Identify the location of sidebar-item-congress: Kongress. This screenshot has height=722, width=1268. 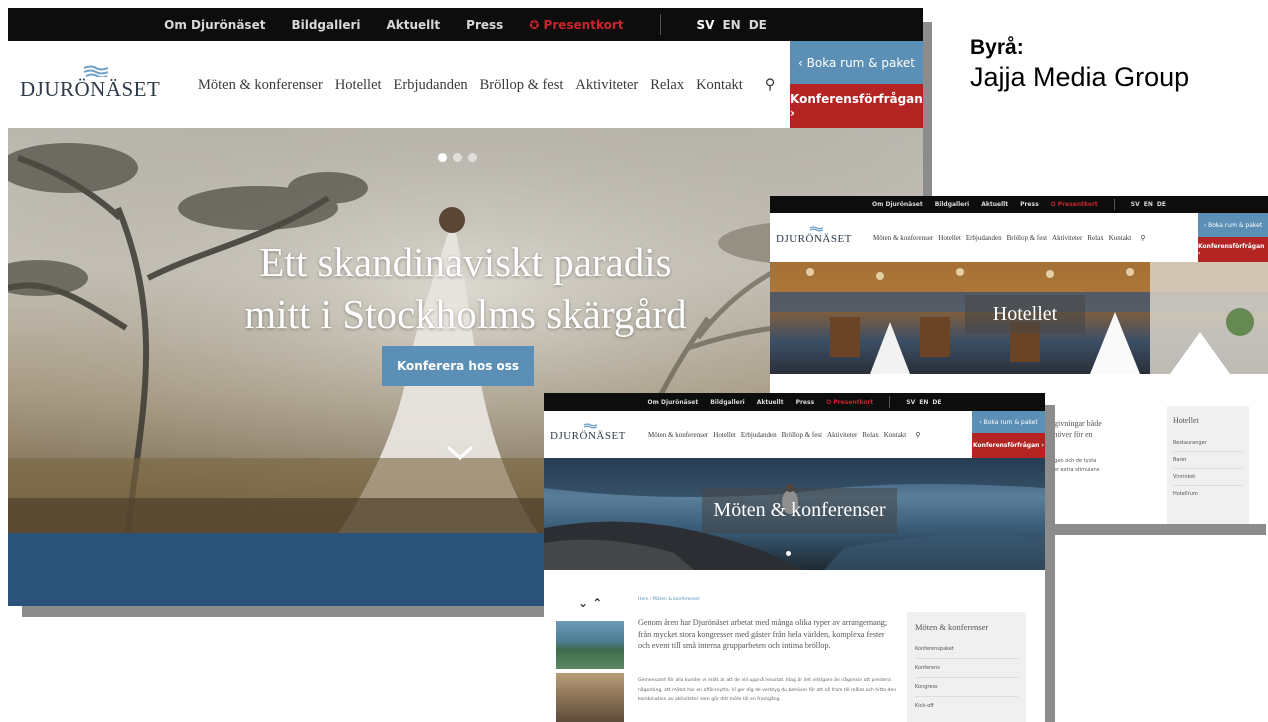
(966, 687).